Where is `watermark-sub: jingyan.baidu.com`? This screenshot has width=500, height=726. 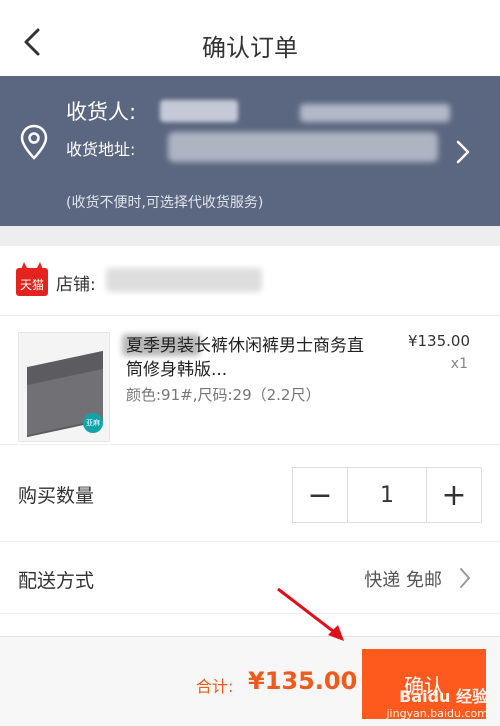 watermark-sub: jingyan.baidu.com is located at coordinates (437, 713).